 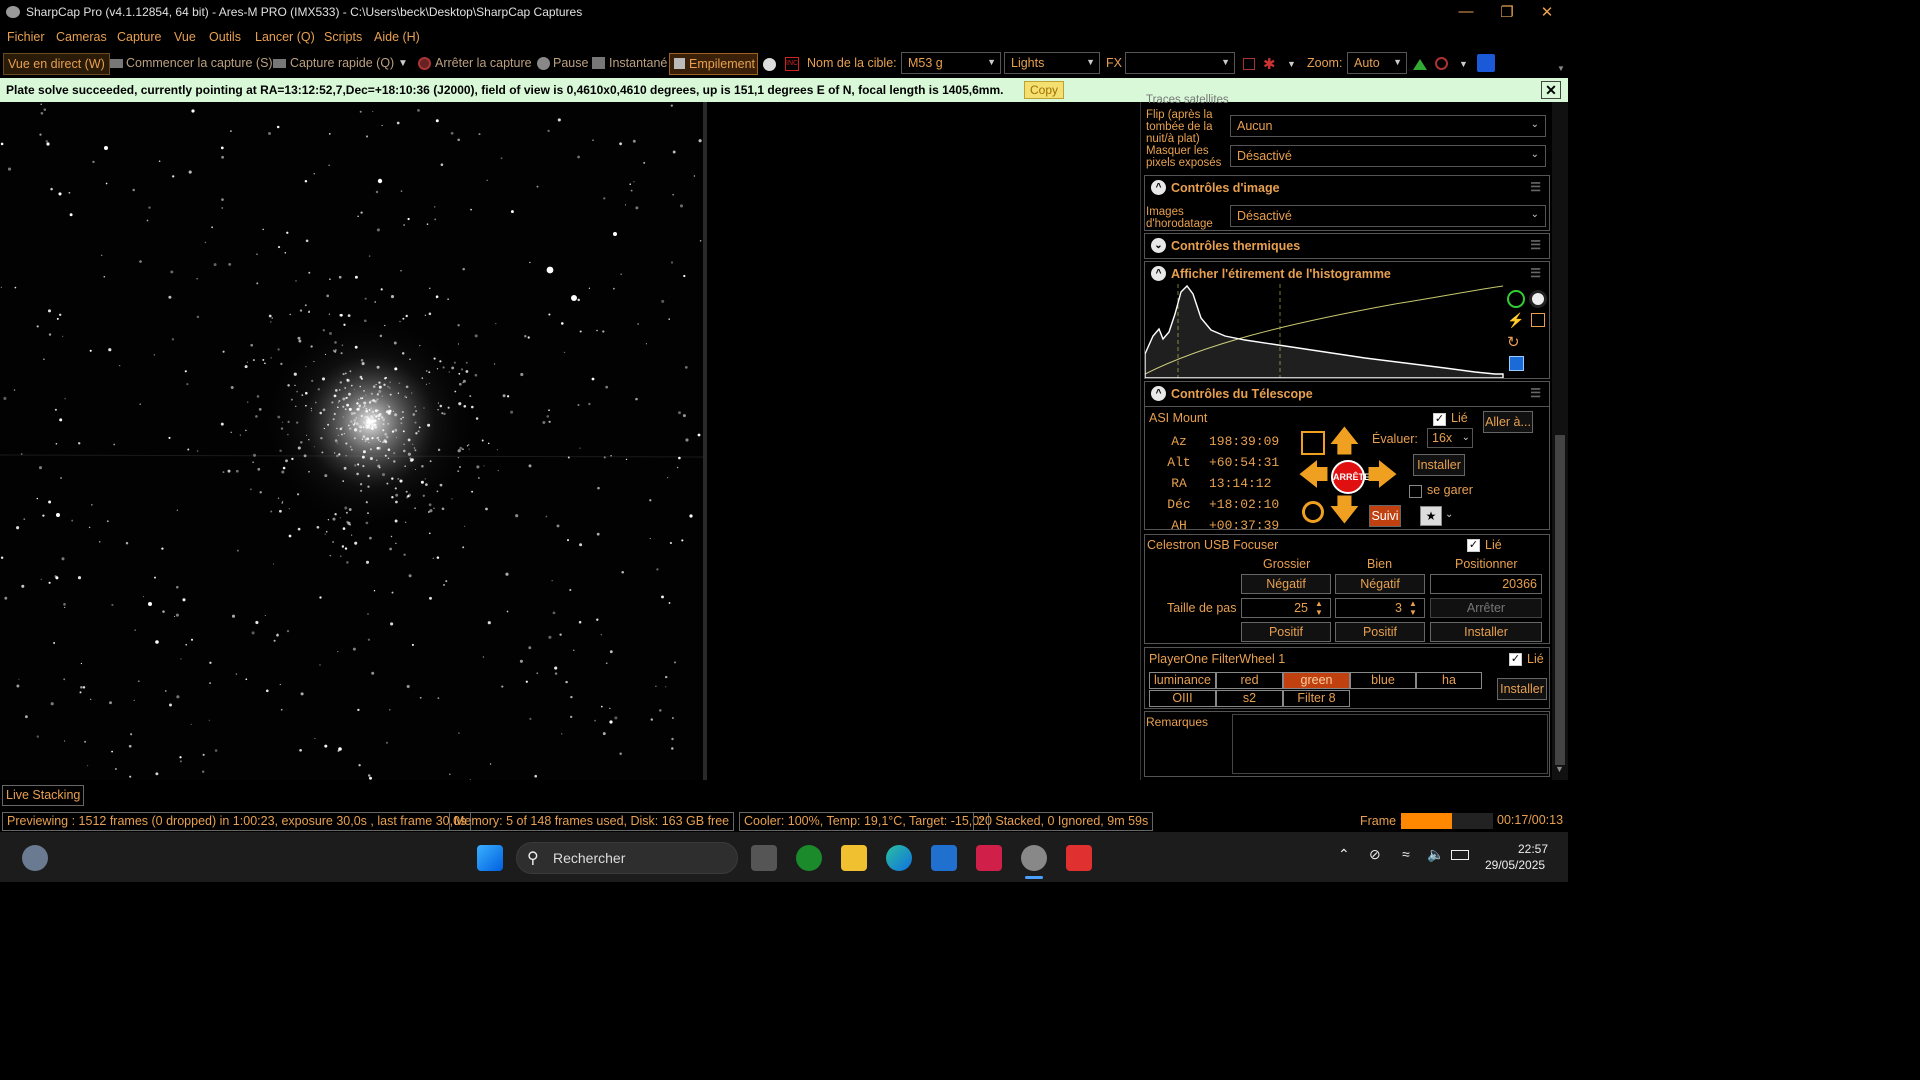 What do you see at coordinates (1347, 394) in the screenshot?
I see `telescope-header: ^ Contrôles du Télescope ☰` at bounding box center [1347, 394].